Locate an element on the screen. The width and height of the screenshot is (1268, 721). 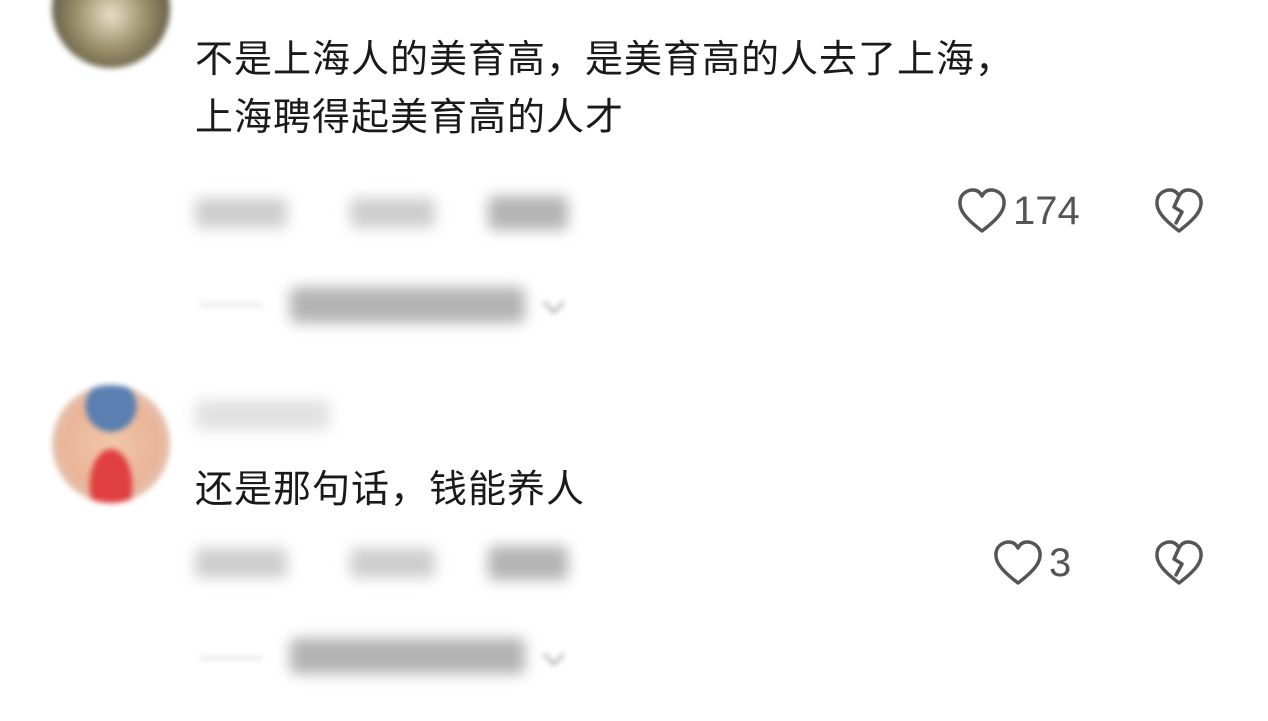
like-count: 3 is located at coordinates (1060, 562).